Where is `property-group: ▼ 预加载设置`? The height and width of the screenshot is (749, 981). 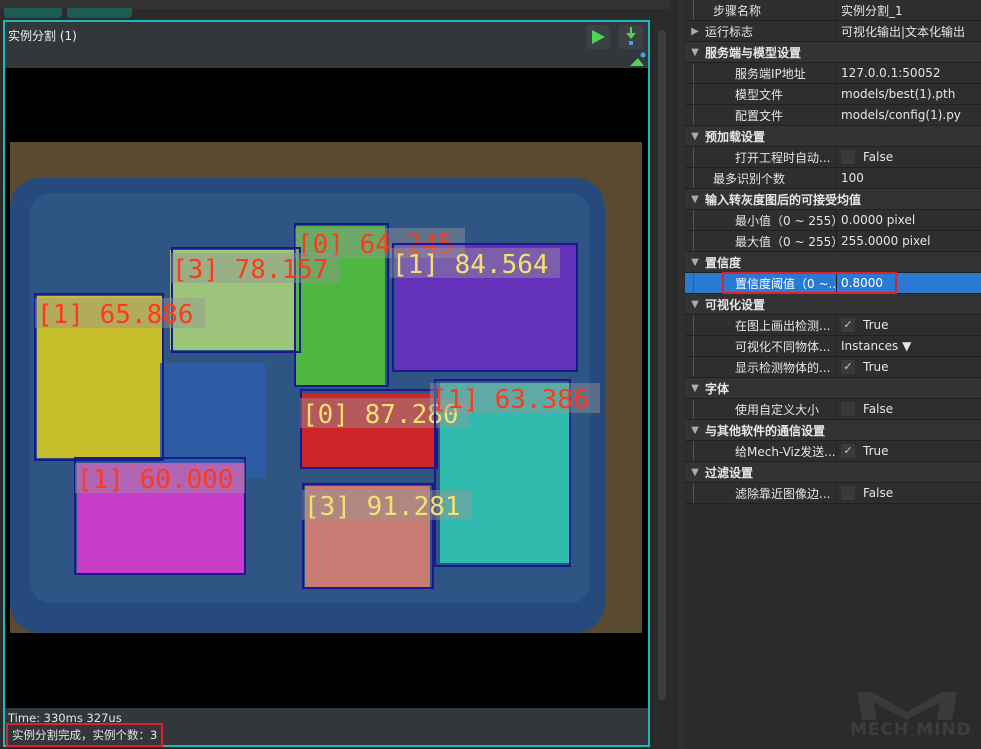
property-group: ▼ 预加载设置 is located at coordinates (833, 136).